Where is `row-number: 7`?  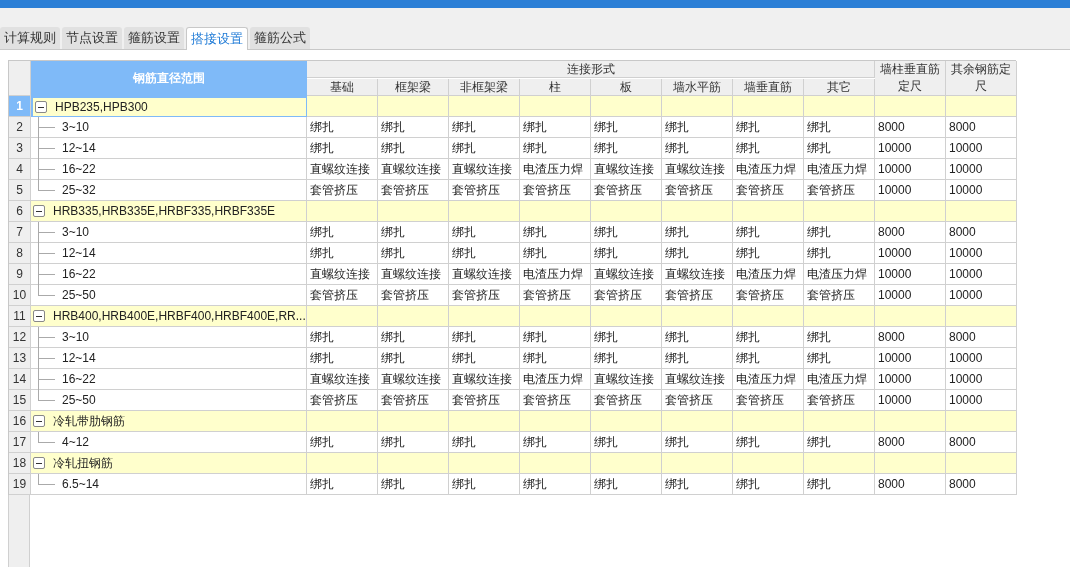 row-number: 7 is located at coordinates (20, 232).